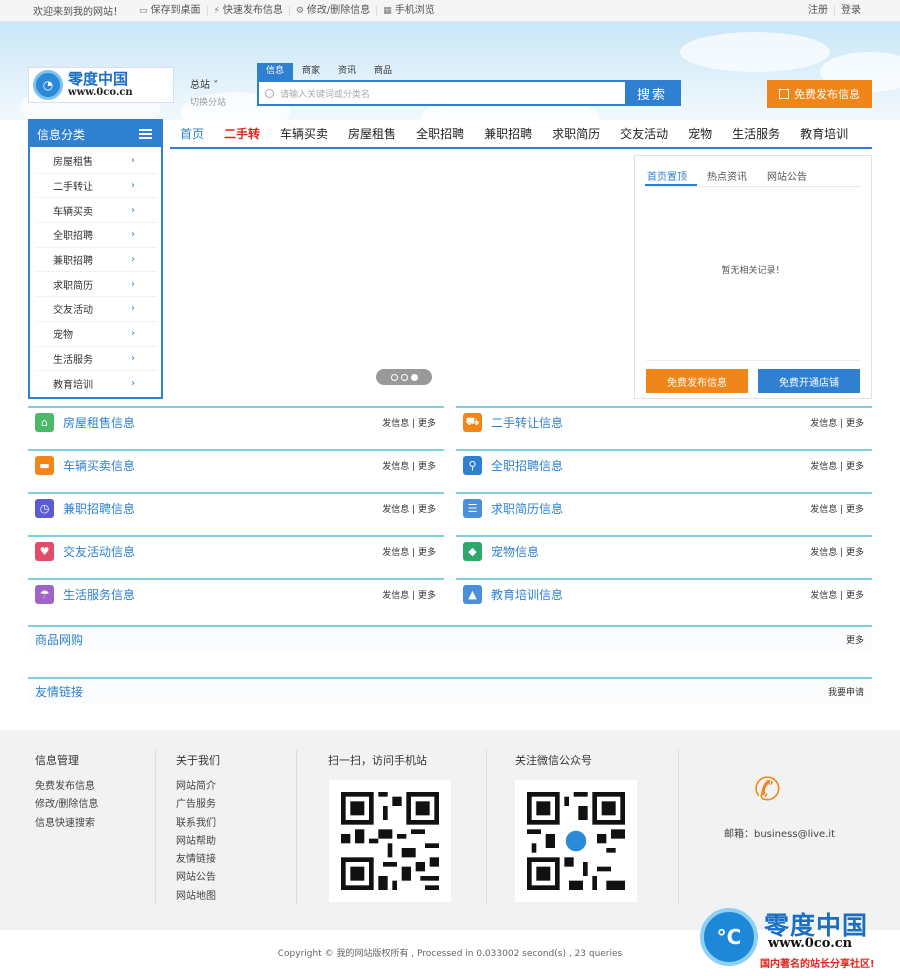 The height and width of the screenshot is (976, 900). What do you see at coordinates (198, 824) in the screenshot?
I see `footer-link: 联系我们` at bounding box center [198, 824].